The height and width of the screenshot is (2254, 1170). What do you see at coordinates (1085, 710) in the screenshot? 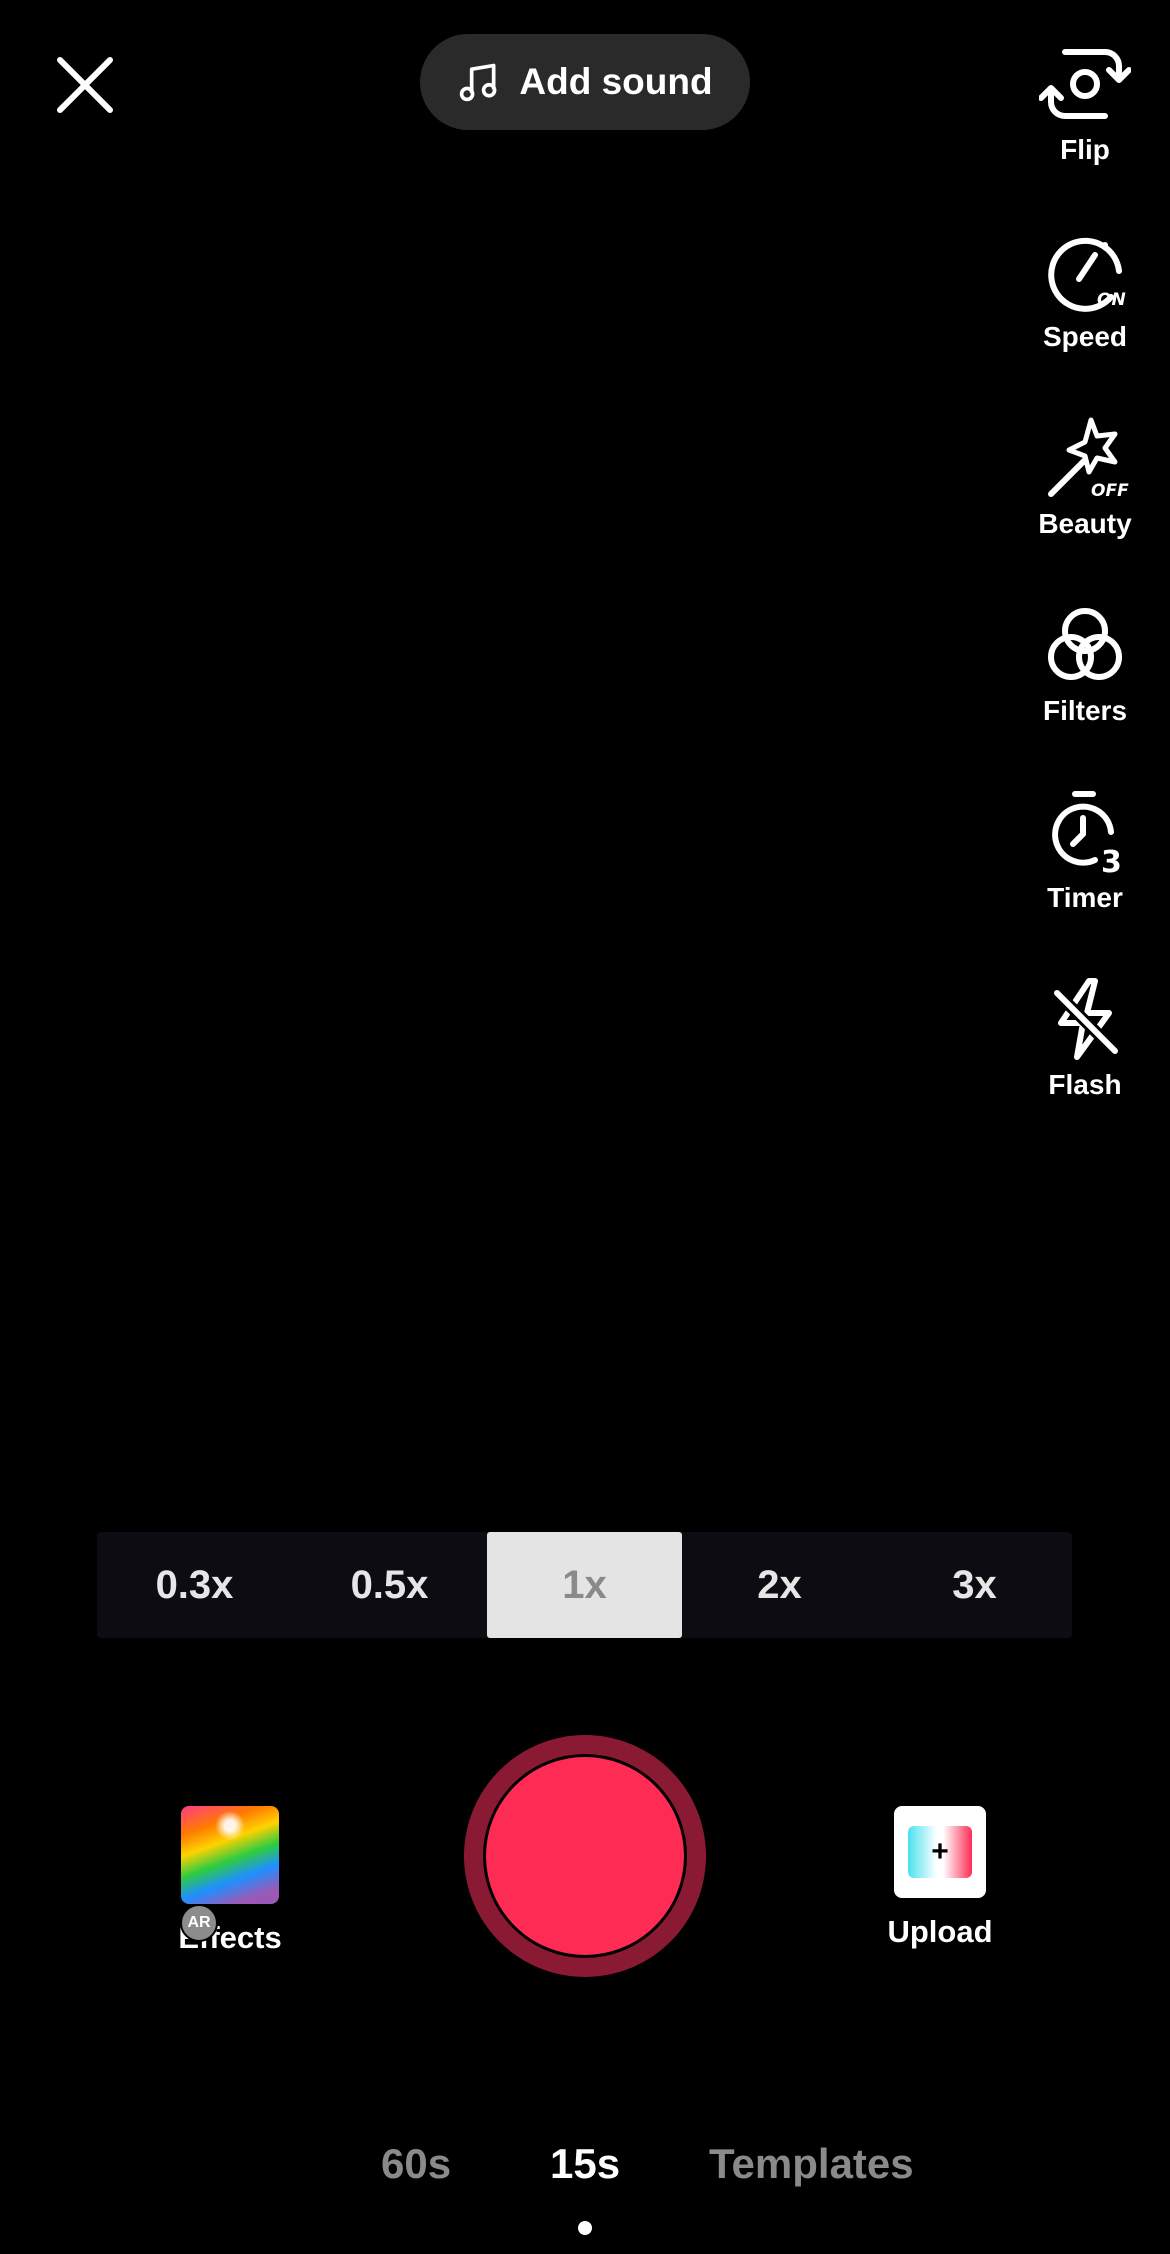
I see `filters-label: Filters` at bounding box center [1085, 710].